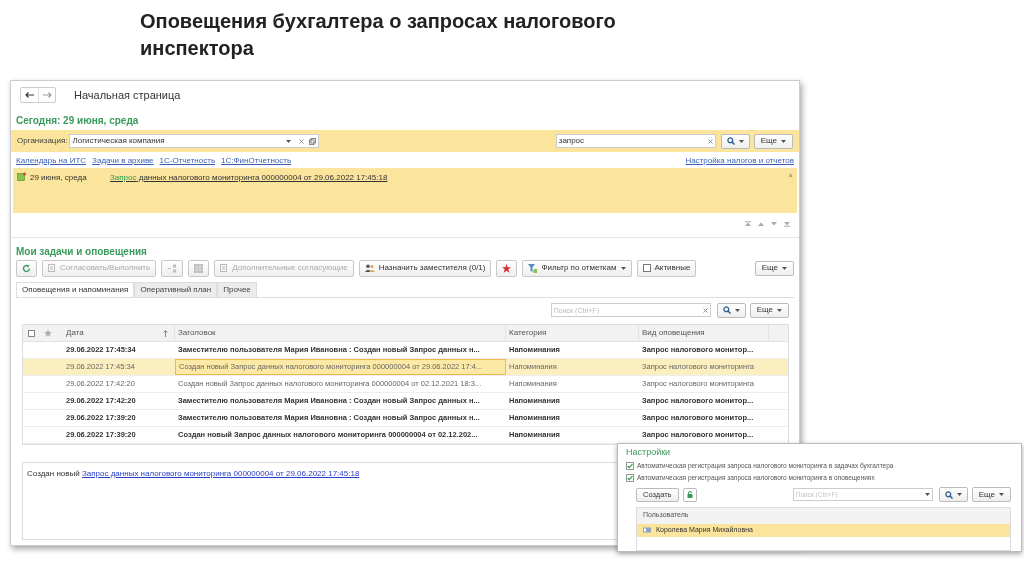 This screenshot has height=574, width=1024. What do you see at coordinates (127, 95) in the screenshot?
I see `window-title: Начальная страница` at bounding box center [127, 95].